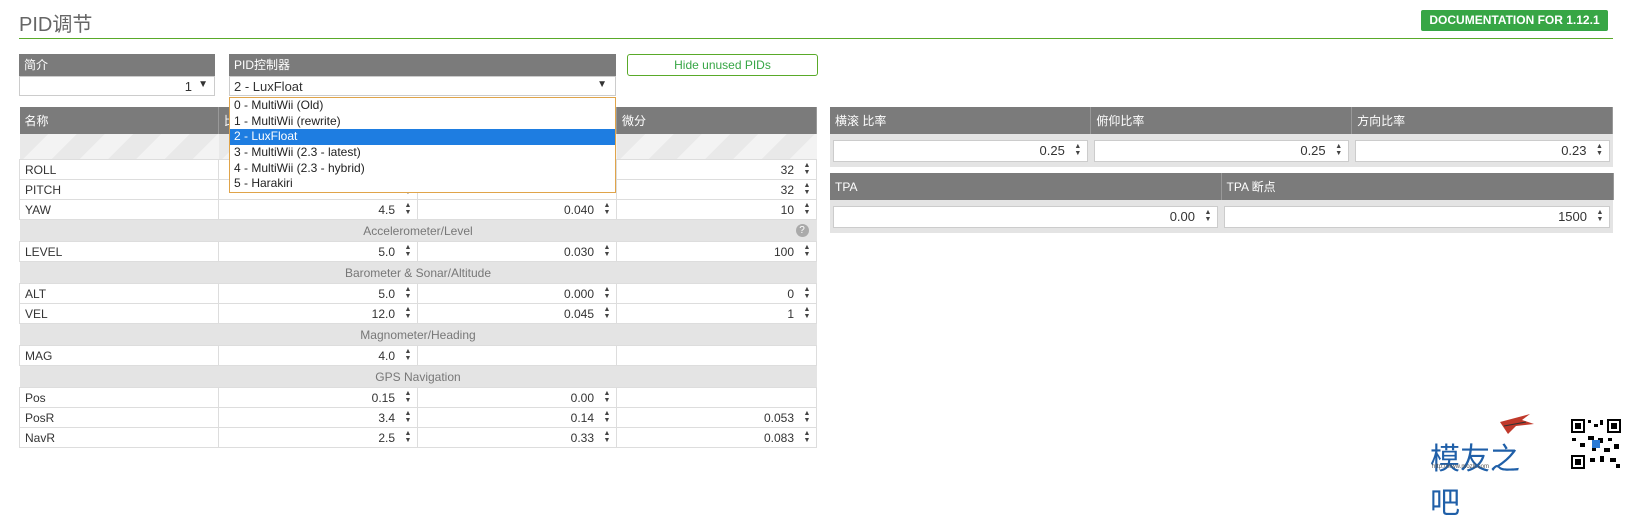 The image size is (1631, 522). What do you see at coordinates (716, 313) in the screenshot?
I see `d-input: 1 ▲ ▼` at bounding box center [716, 313].